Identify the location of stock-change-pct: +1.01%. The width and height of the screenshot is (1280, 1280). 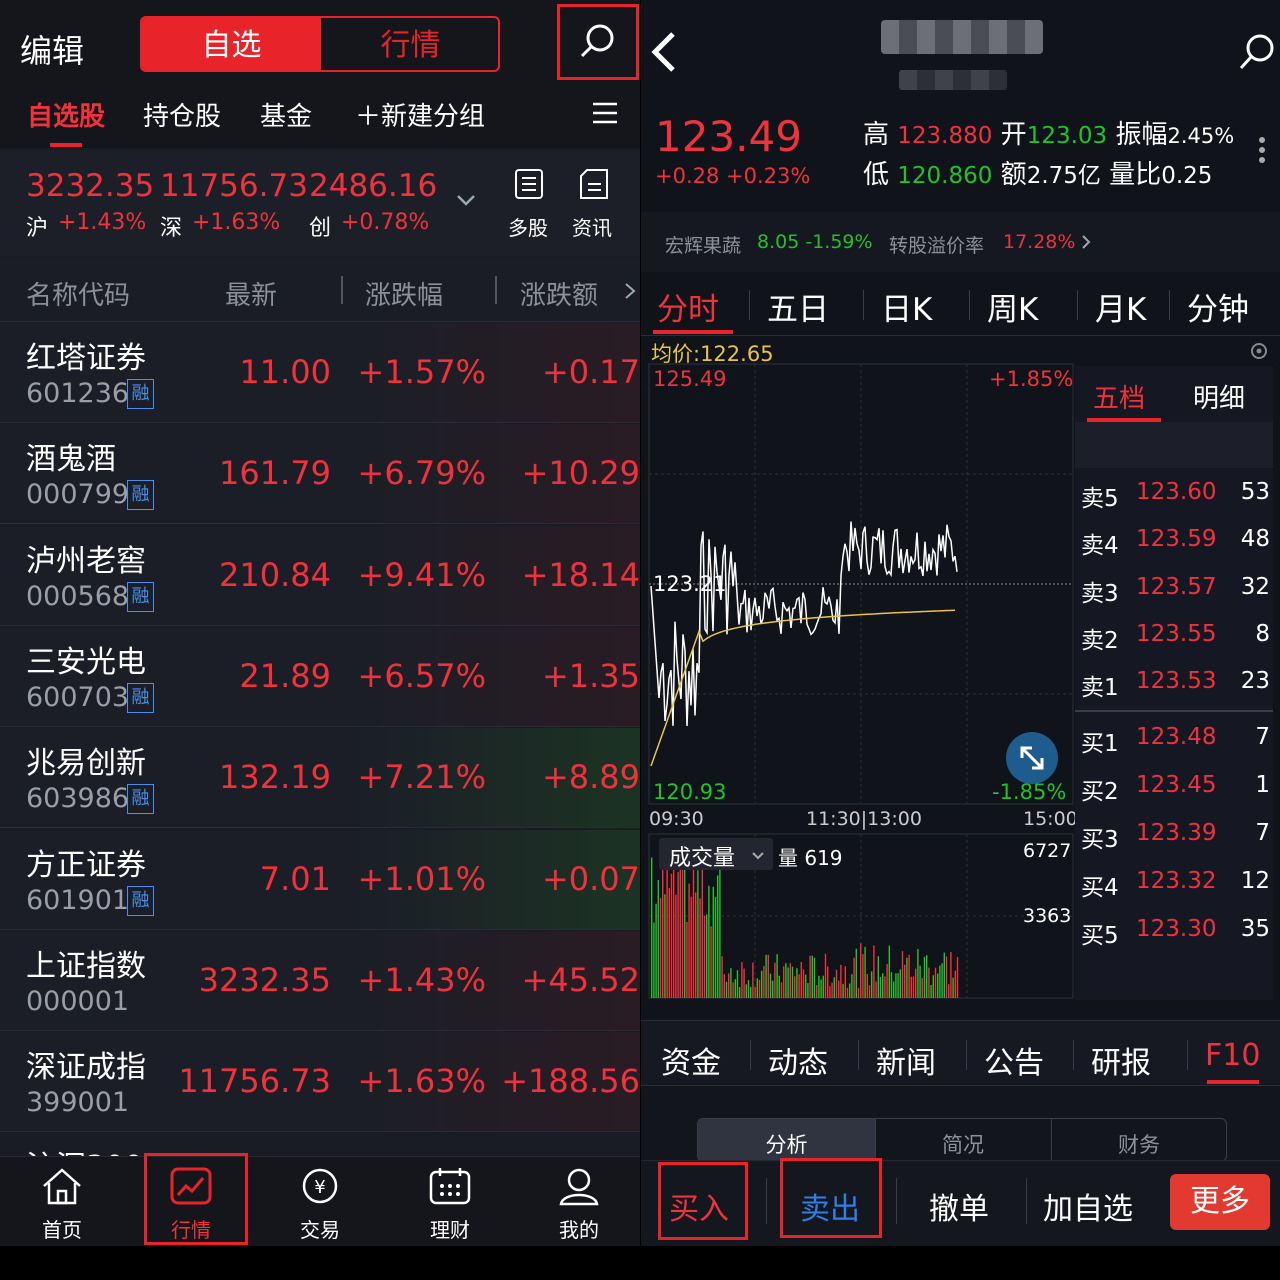
(421, 879).